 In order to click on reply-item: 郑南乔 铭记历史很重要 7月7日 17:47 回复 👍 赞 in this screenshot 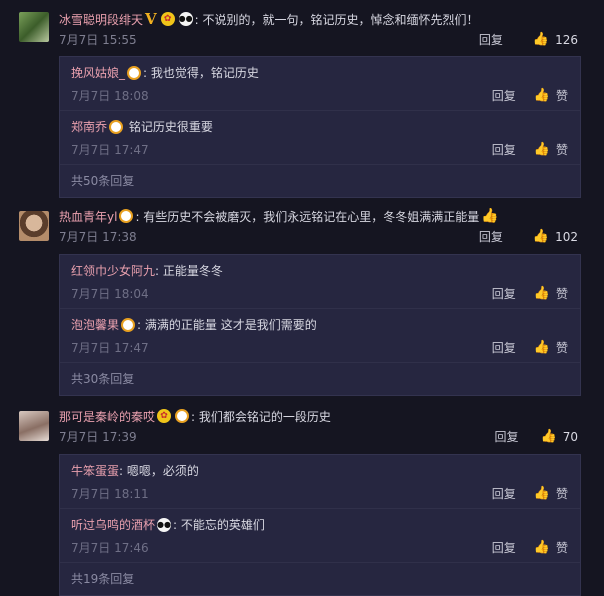, I will do `click(320, 138)`.